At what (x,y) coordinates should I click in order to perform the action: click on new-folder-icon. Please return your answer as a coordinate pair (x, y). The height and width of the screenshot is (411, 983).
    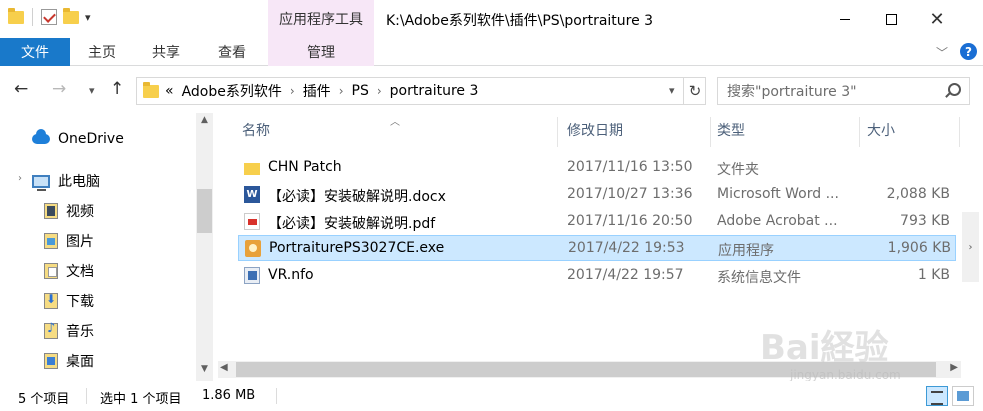
    Looking at the image, I should click on (71, 15).